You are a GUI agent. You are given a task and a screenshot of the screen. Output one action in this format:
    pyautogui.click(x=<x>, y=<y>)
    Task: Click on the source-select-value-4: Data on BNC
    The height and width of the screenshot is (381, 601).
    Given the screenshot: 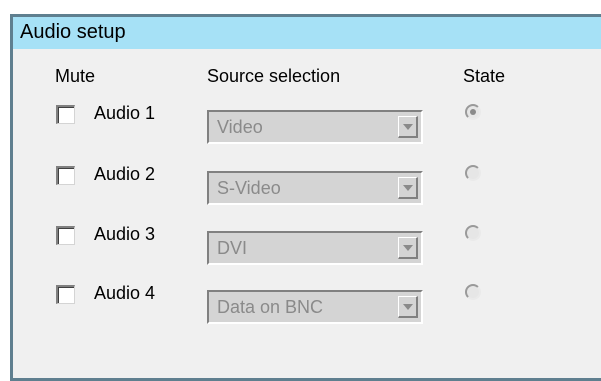 What is the action you would take?
    pyautogui.click(x=270, y=307)
    